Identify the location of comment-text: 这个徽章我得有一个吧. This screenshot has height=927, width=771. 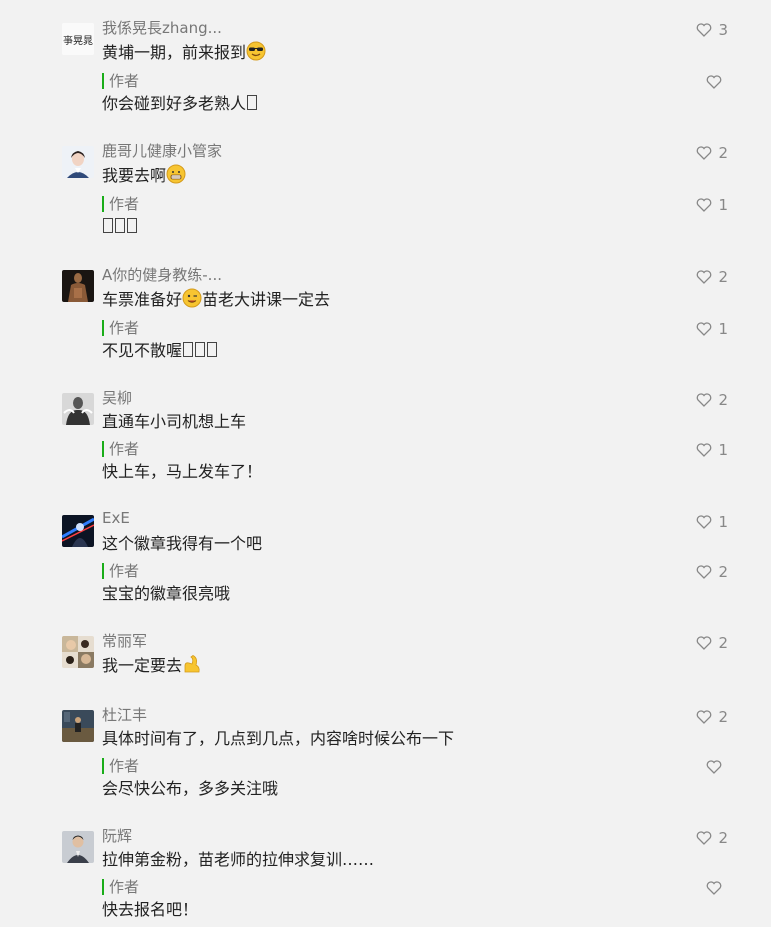
(182, 543).